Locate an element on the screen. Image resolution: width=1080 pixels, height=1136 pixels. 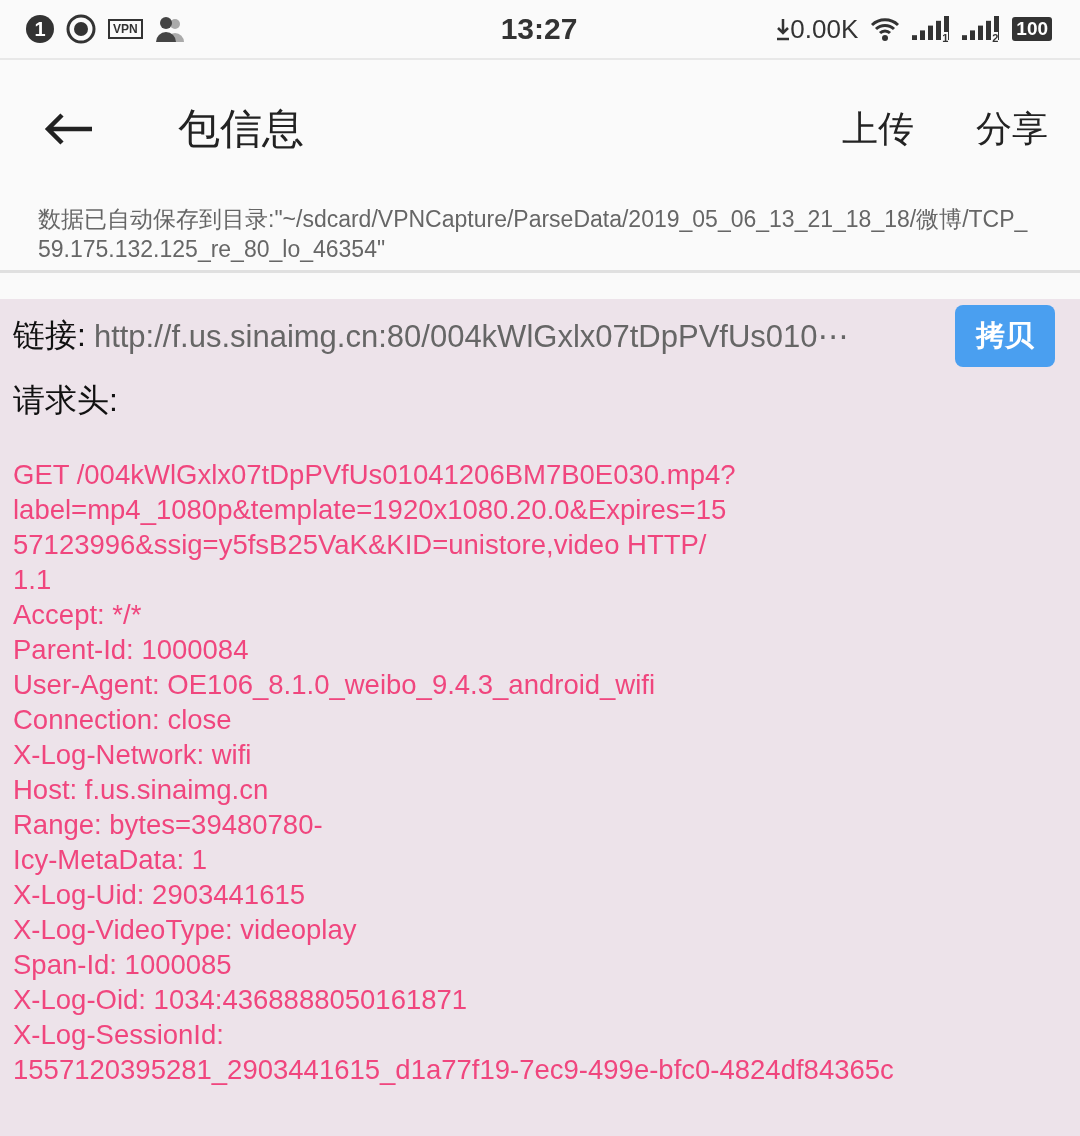
back-arrow-icon is located at coordinates (69, 129).